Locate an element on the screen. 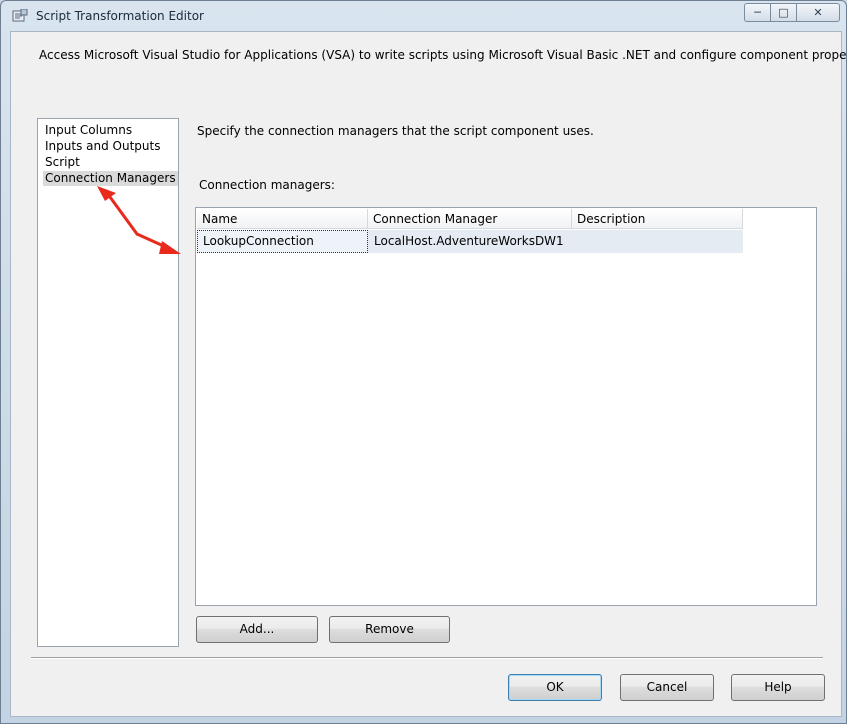 The image size is (847, 724). ok-button: OK is located at coordinates (555, 687).